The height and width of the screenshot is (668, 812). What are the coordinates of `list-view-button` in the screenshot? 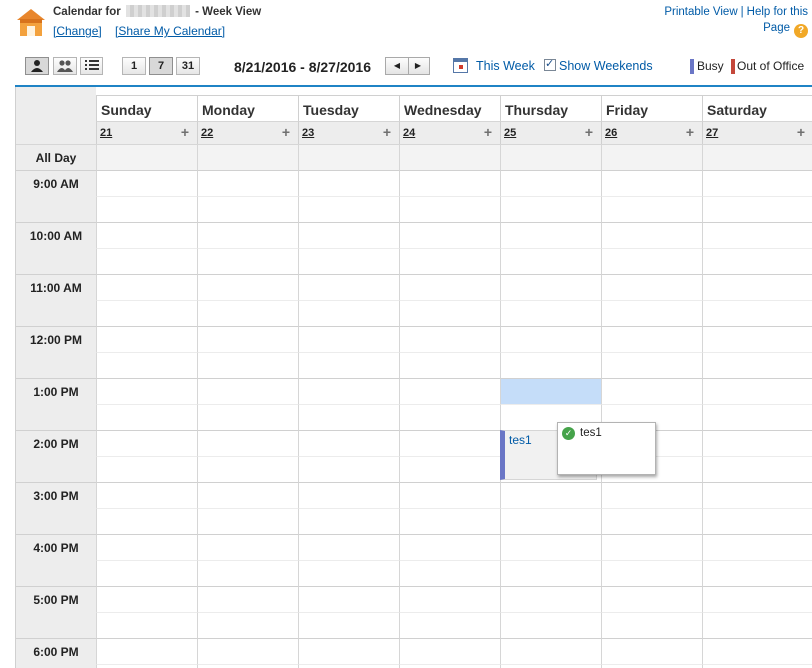 It's located at (91, 66).